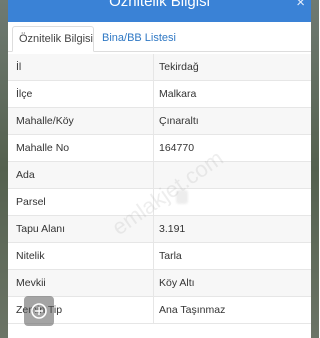  What do you see at coordinates (159, 175) in the screenshot?
I see `table-row: Ada` at bounding box center [159, 175].